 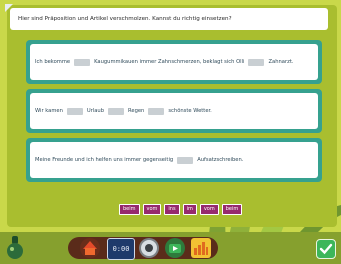 I want to click on checkmark-icon, so click(x=326, y=249).